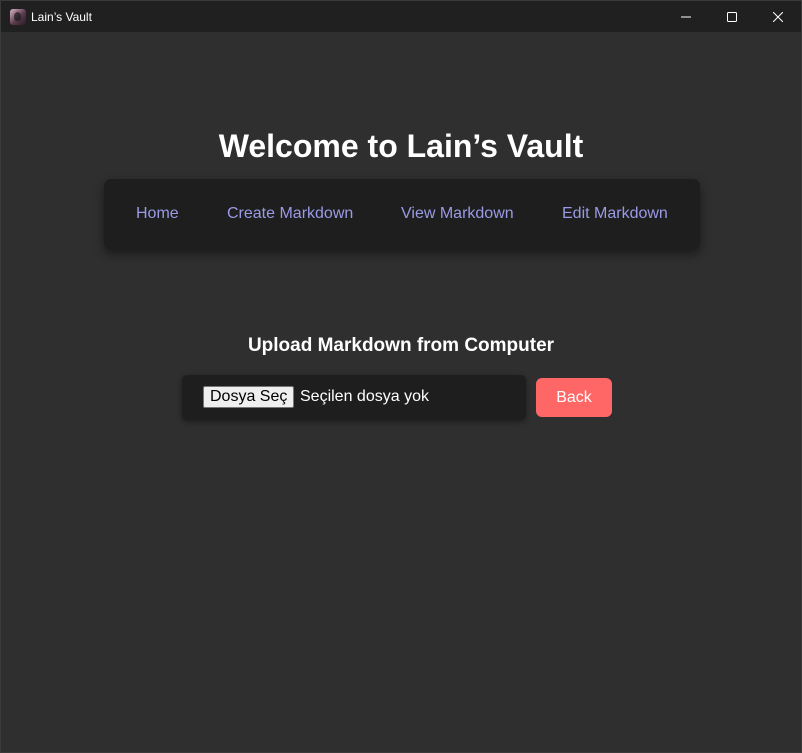 This screenshot has width=802, height=753. I want to click on close-button, so click(778, 16).